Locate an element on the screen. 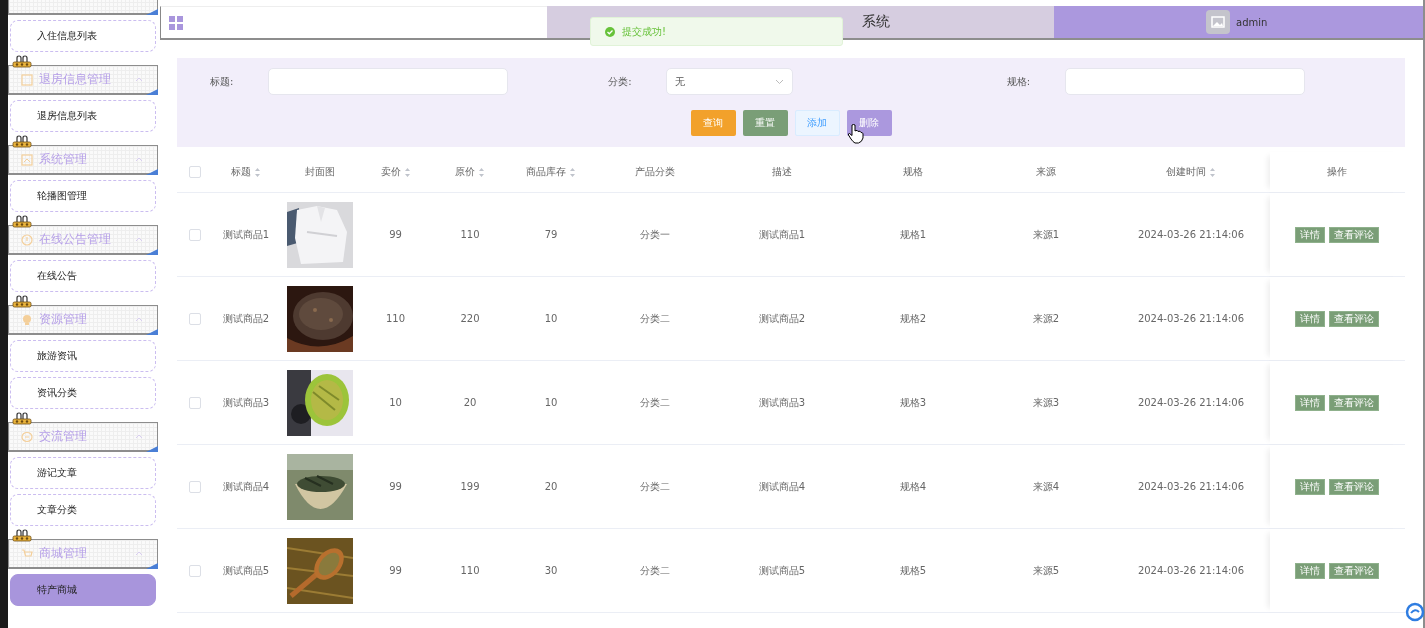 The image size is (1425, 628). table-cell: 规格4 is located at coordinates (913, 486).